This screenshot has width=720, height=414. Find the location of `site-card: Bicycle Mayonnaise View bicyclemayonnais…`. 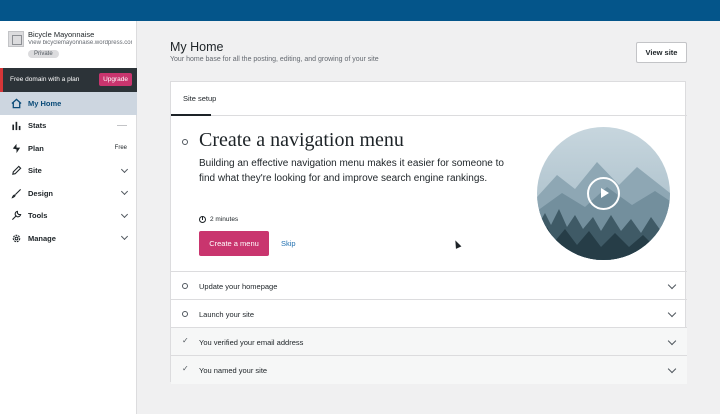

site-card: Bicycle Mayonnaise View bicyclemayonnais… is located at coordinates (70, 46).